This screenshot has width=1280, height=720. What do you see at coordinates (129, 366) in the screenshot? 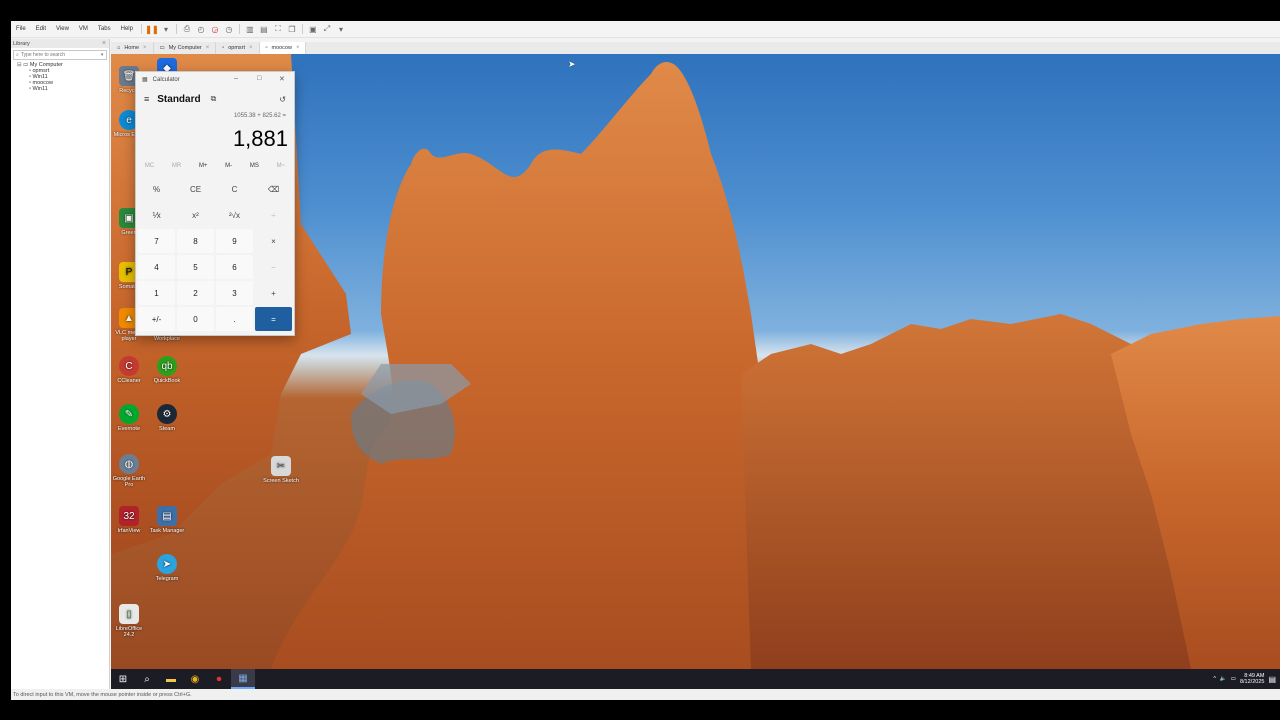
I see `ccleaner-icon: C` at bounding box center [129, 366].